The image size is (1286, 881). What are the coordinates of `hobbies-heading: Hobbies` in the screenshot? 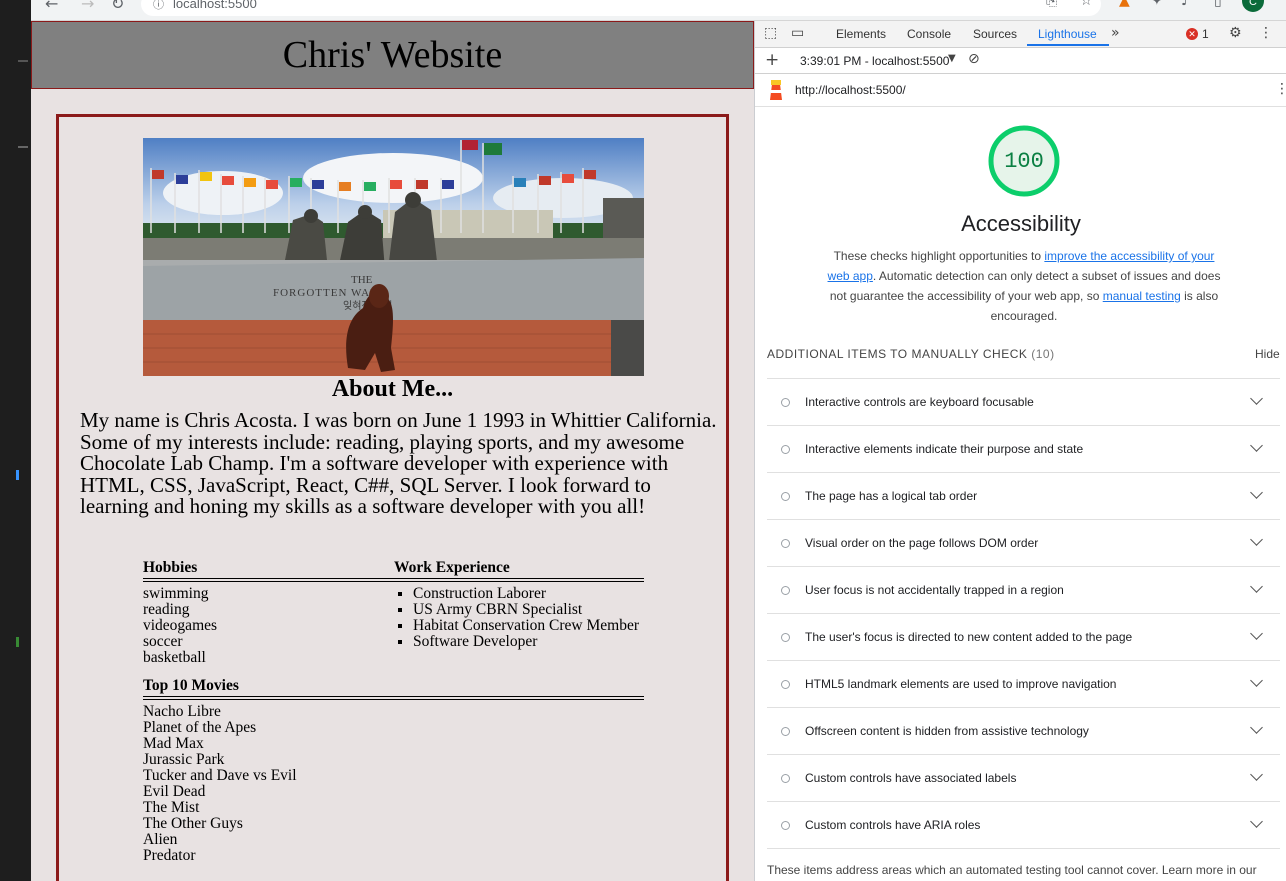 It's located at (268, 571).